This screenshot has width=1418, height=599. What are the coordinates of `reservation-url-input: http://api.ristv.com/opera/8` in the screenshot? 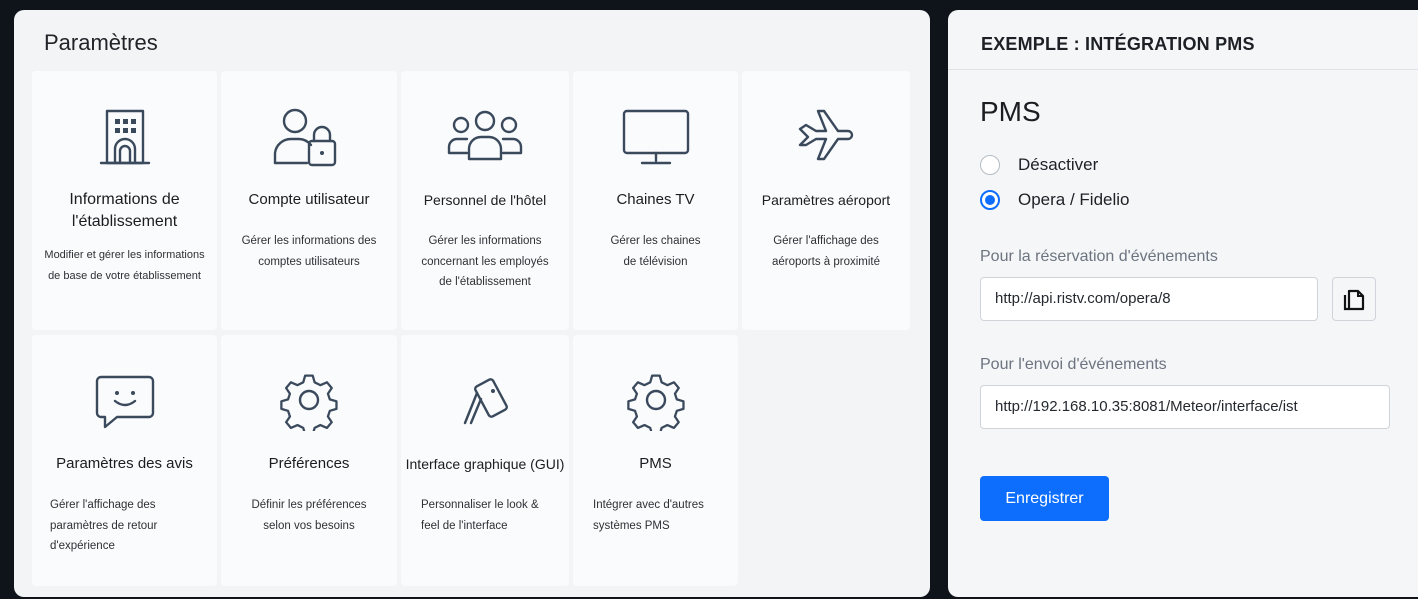 It's located at (1149, 299).